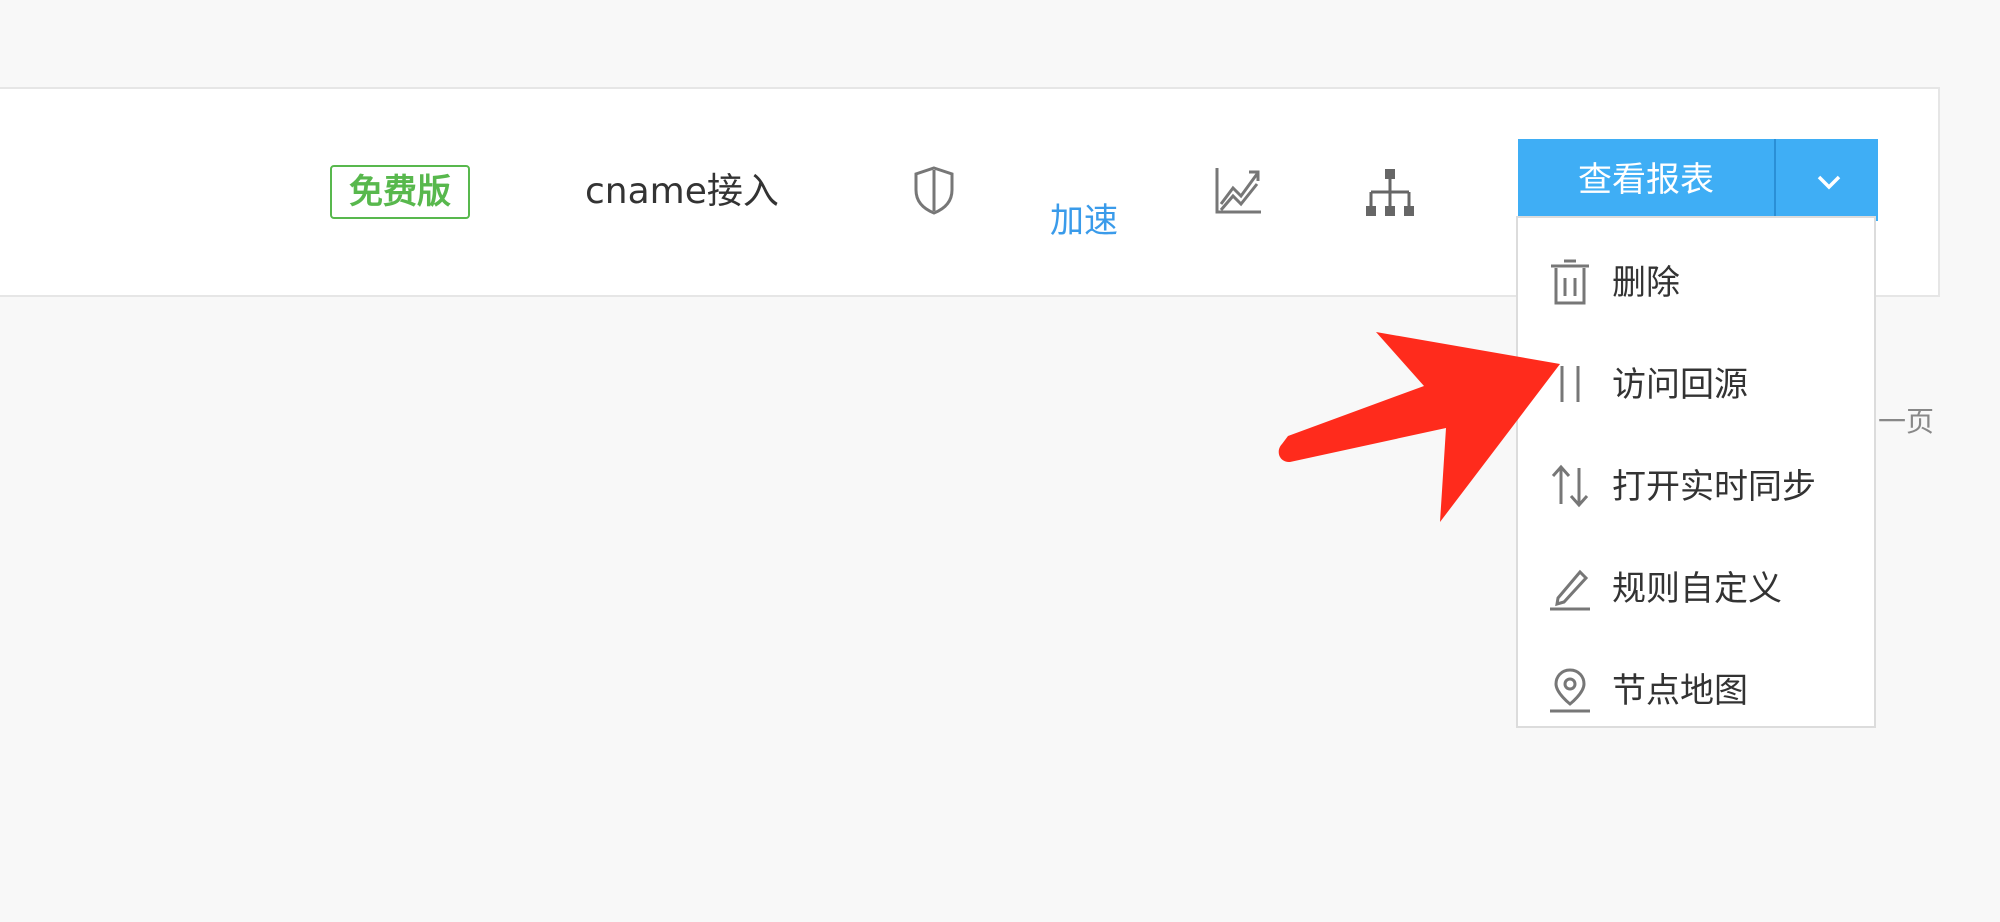 The height and width of the screenshot is (922, 2000). I want to click on shield-icon, so click(934, 190).